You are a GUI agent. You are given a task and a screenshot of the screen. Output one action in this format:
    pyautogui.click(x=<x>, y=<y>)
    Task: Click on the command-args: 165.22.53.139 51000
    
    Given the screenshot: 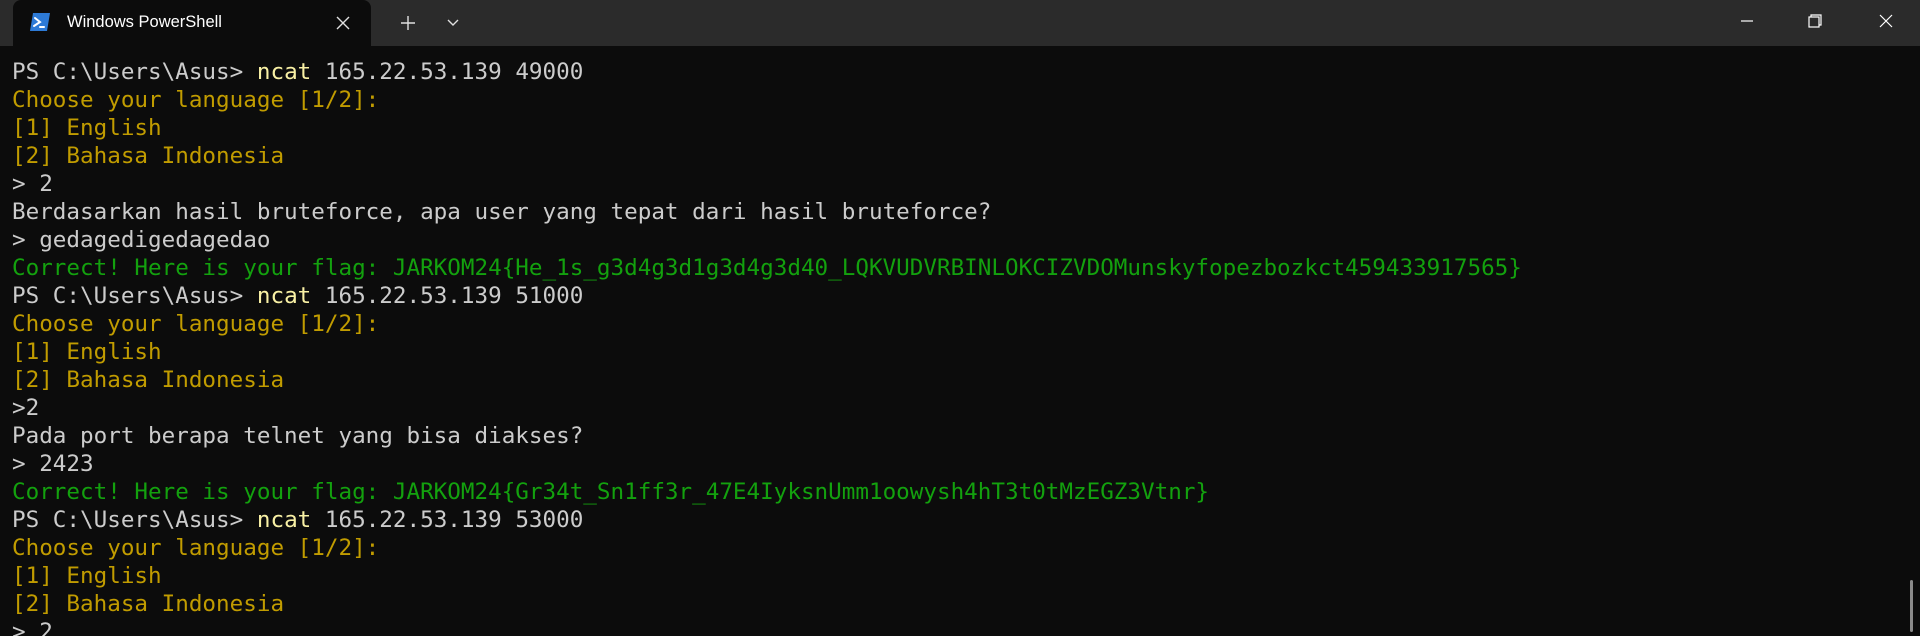 What is the action you would take?
    pyautogui.click(x=447, y=296)
    